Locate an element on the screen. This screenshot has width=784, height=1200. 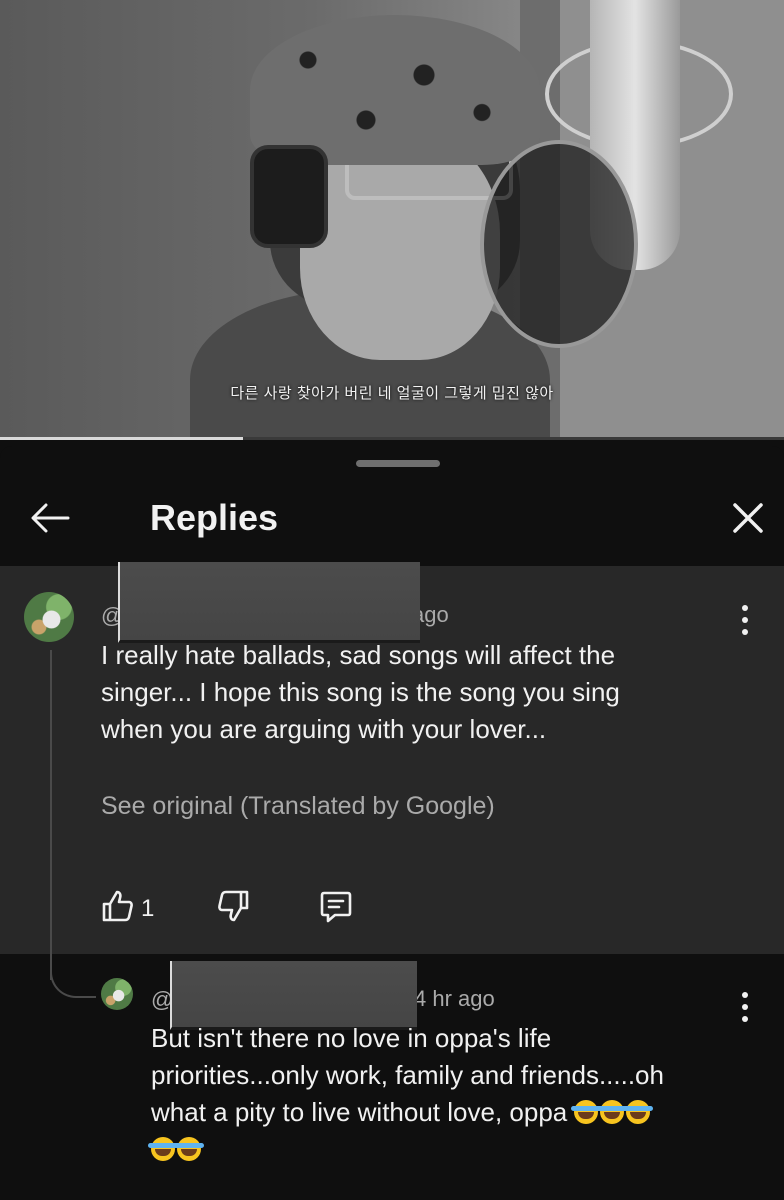
reply-text-line: what a pity to live without love, oppa is located at coordinates (451, 1112).